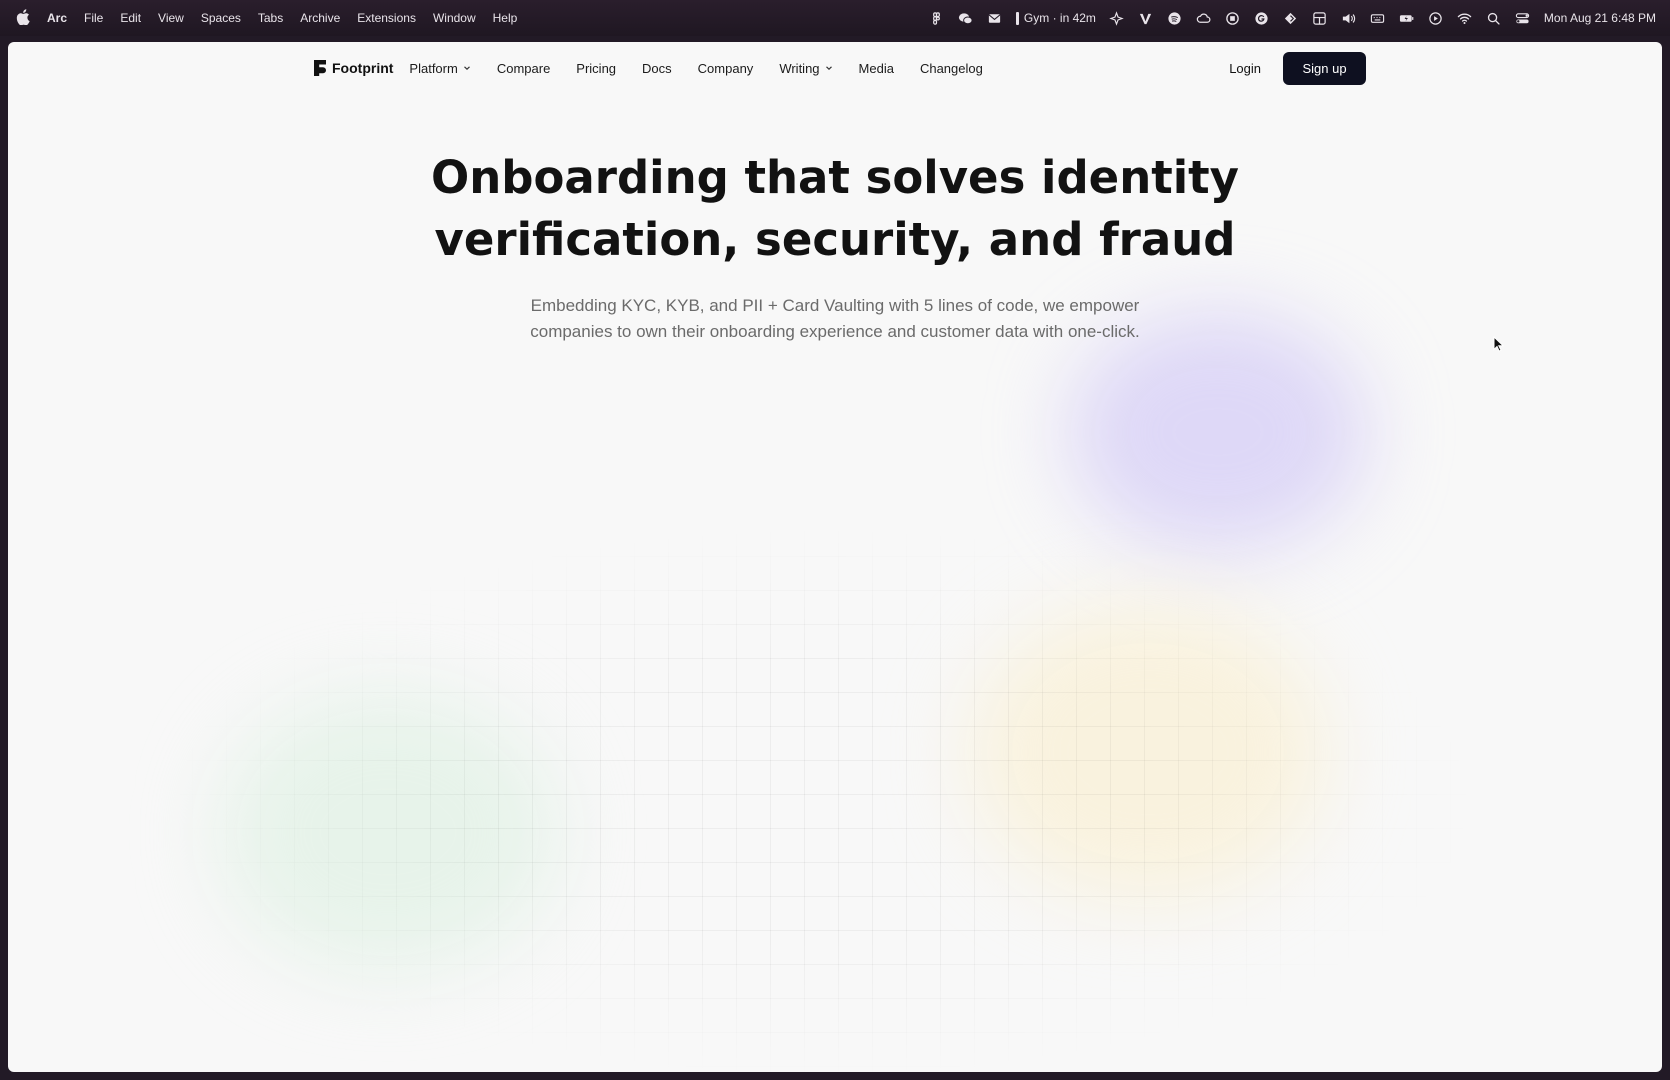 The width and height of the screenshot is (1670, 1080). What do you see at coordinates (221, 18) in the screenshot?
I see `menu-spaces: Spaces` at bounding box center [221, 18].